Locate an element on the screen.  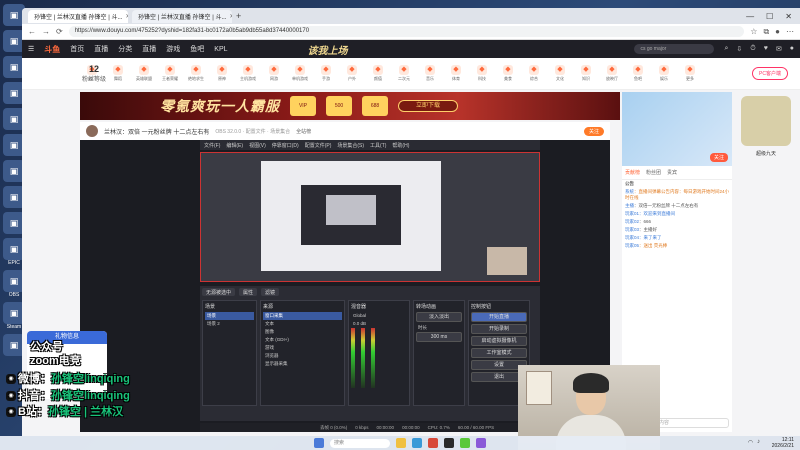
source-item: 窗口采集 is located at coordinates (302, 316).